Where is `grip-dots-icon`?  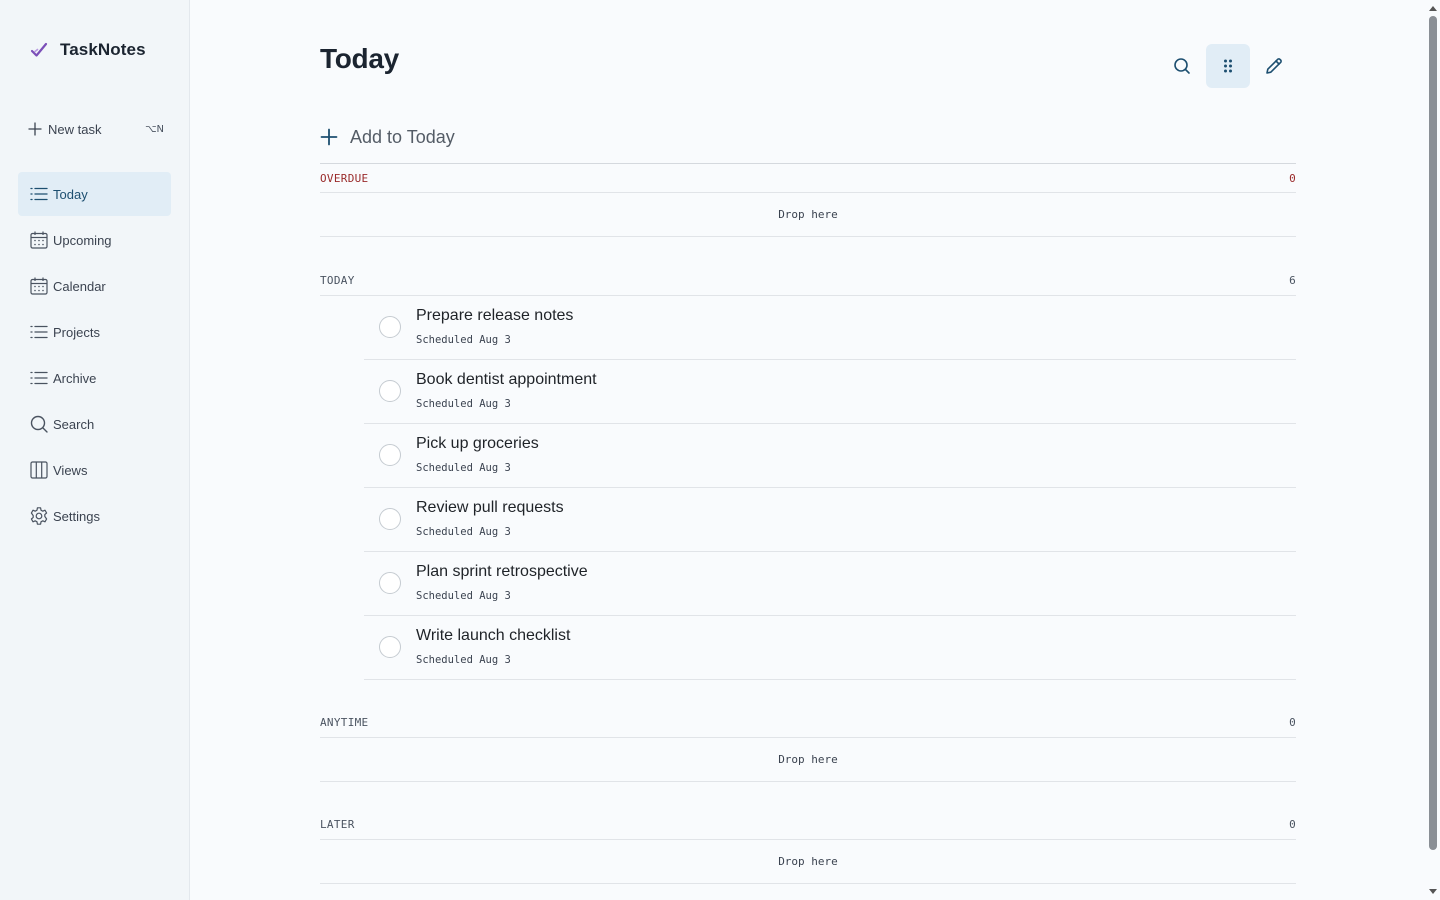 grip-dots-icon is located at coordinates (1228, 66).